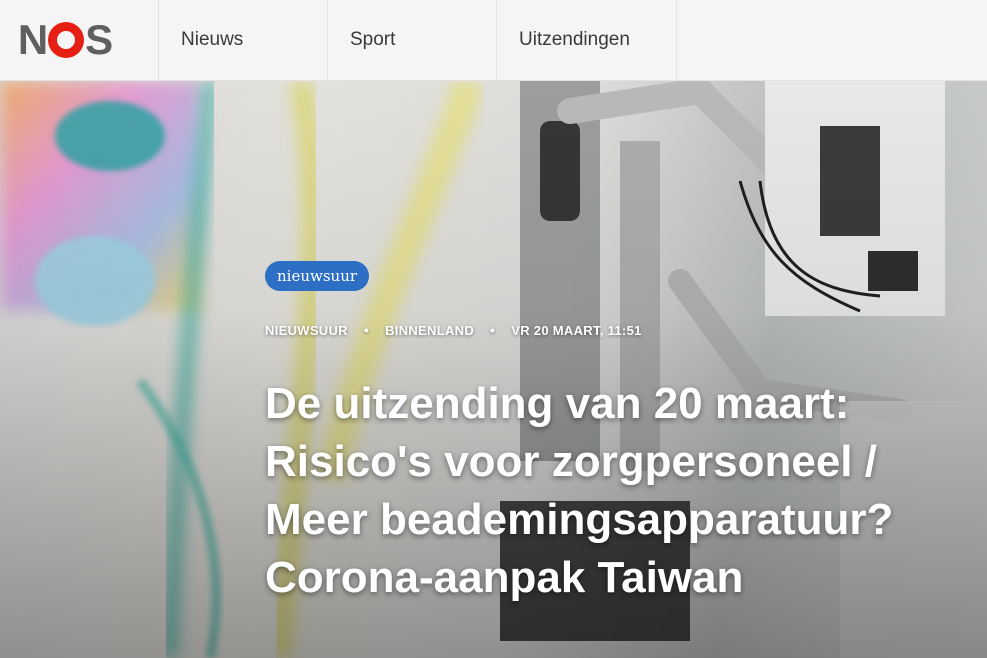 This screenshot has height=658, width=987. What do you see at coordinates (212, 39) in the screenshot?
I see `nav-nieuws-label: Nieuws` at bounding box center [212, 39].